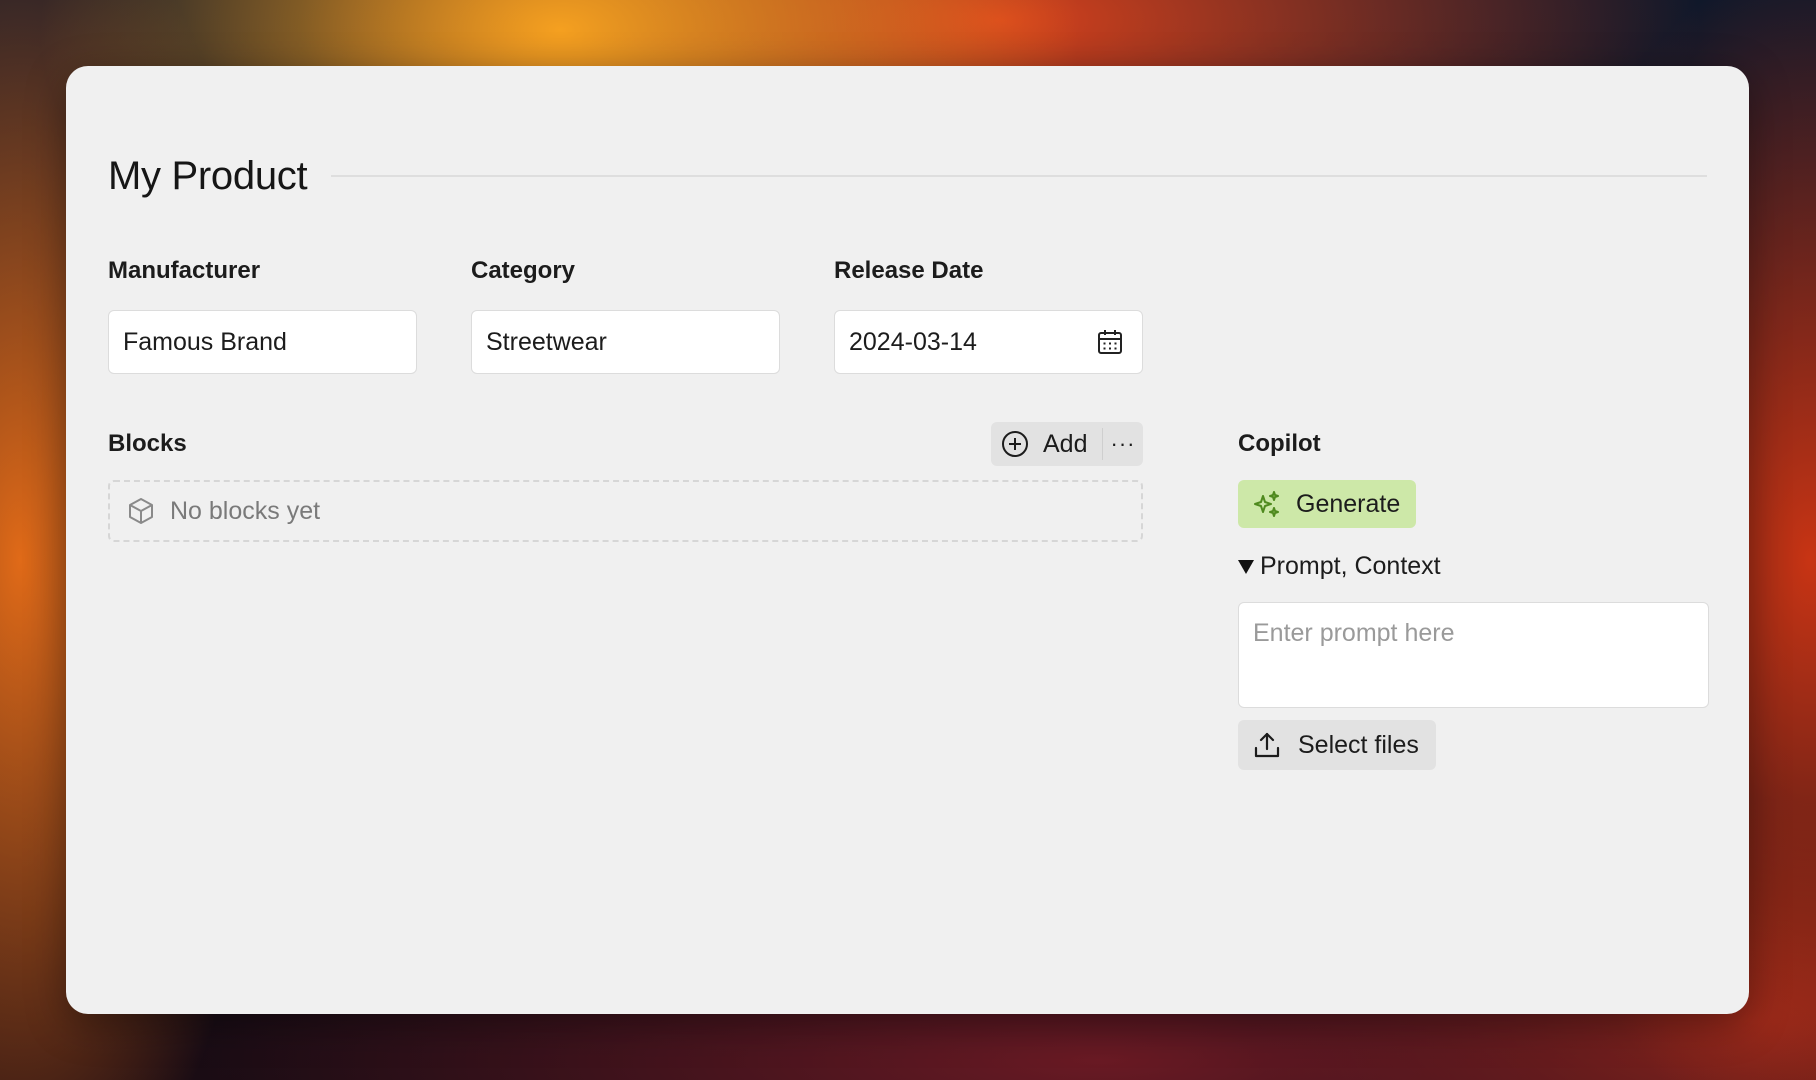  I want to click on title-divider, so click(1019, 176).